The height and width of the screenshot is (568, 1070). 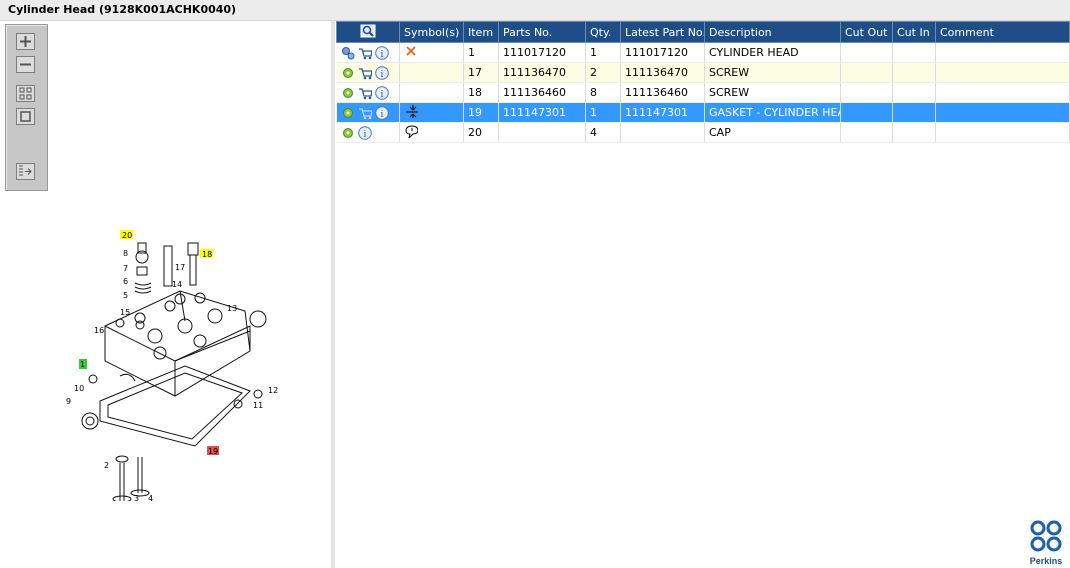 What do you see at coordinates (348, 53) in the screenshot?
I see `gears-icon` at bounding box center [348, 53].